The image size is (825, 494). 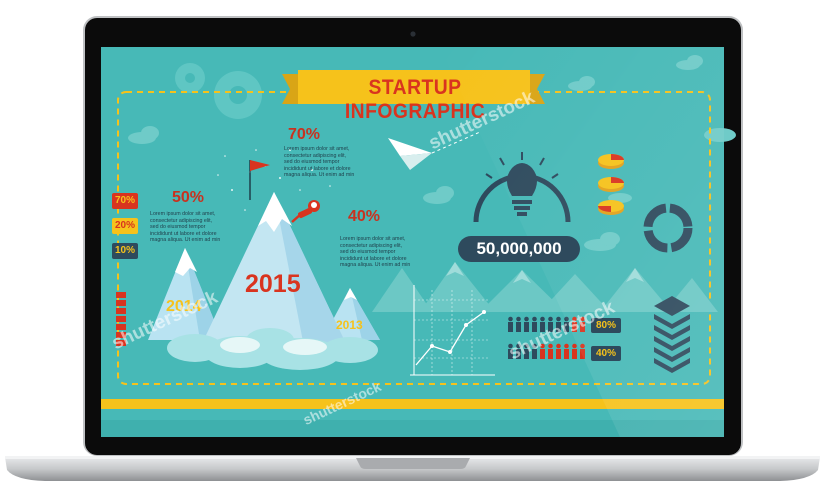 I want to click on legend-tag-20: 20%, so click(x=125, y=226).